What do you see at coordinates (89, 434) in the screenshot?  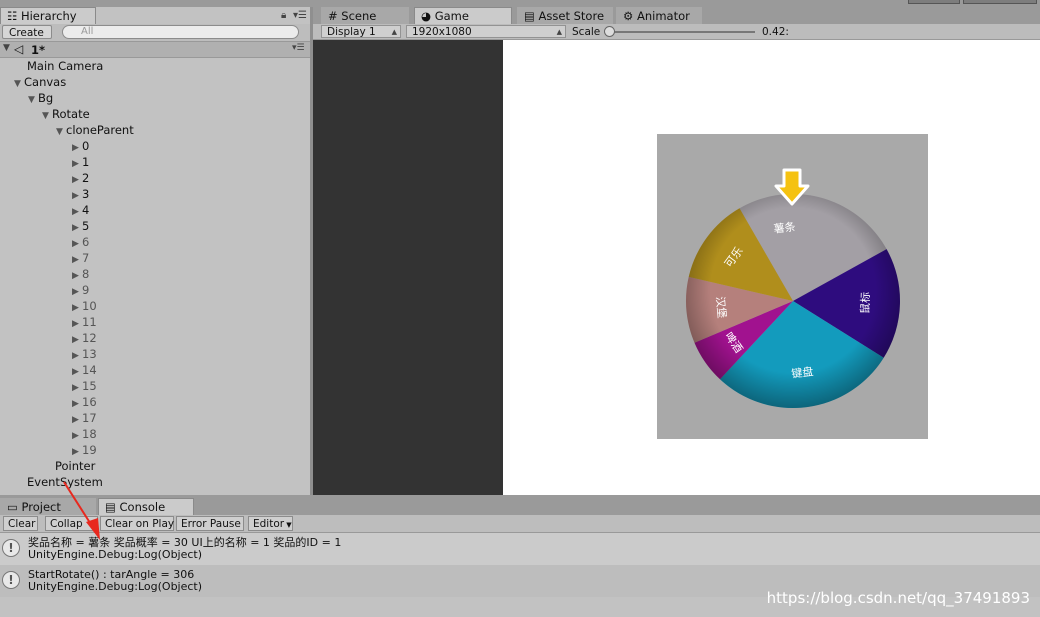 I see `tree-item-label: 18` at bounding box center [89, 434].